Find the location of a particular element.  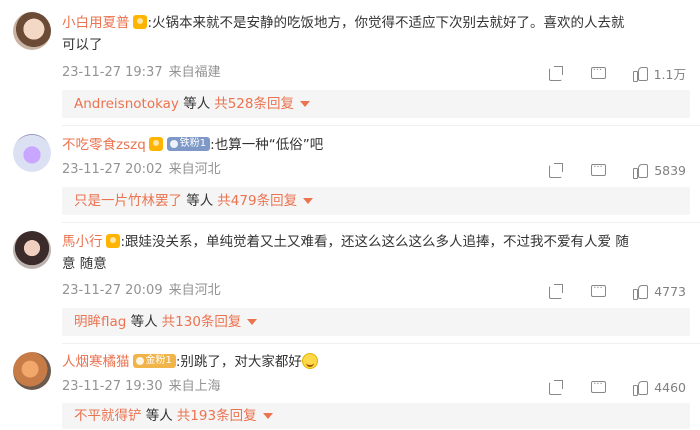

replies-bar: 不平就得铲 等人 共193条回复 is located at coordinates (376, 416).